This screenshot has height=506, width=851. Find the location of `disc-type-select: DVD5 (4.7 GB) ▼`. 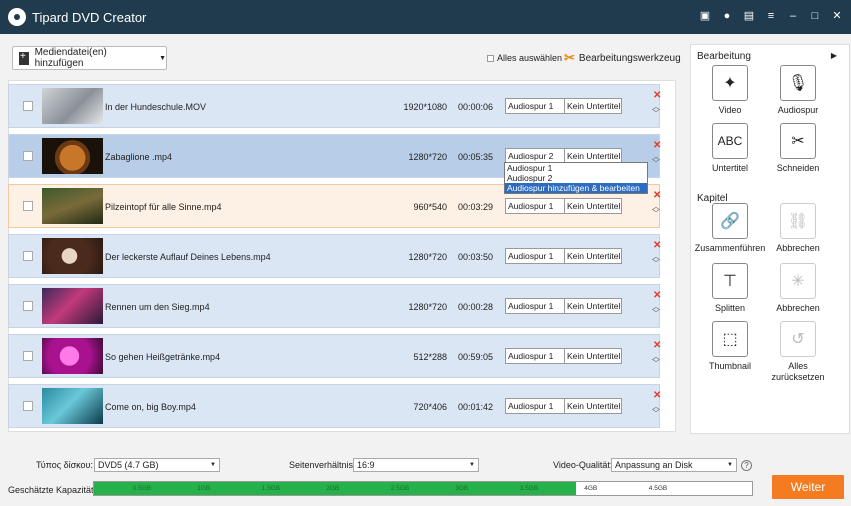

disc-type-select: DVD5 (4.7 GB) ▼ is located at coordinates (157, 465).